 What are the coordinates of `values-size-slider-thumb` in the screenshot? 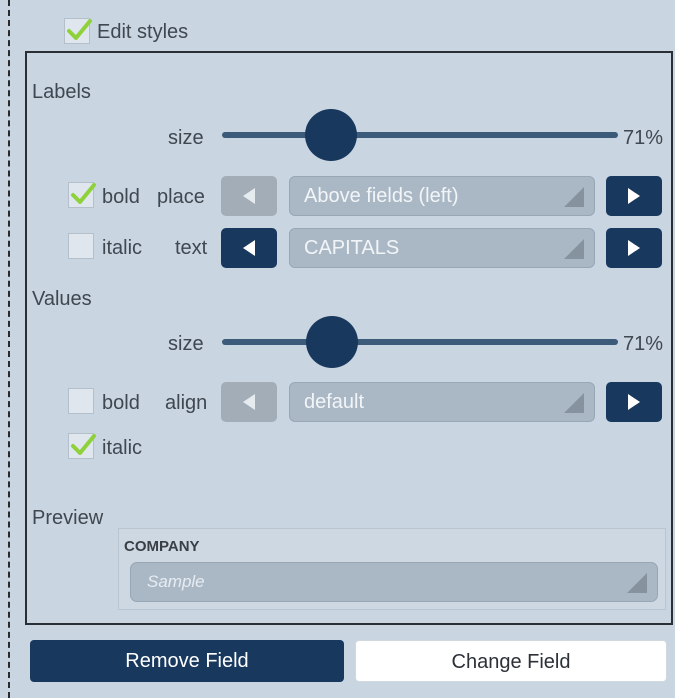 It's located at (332, 342).